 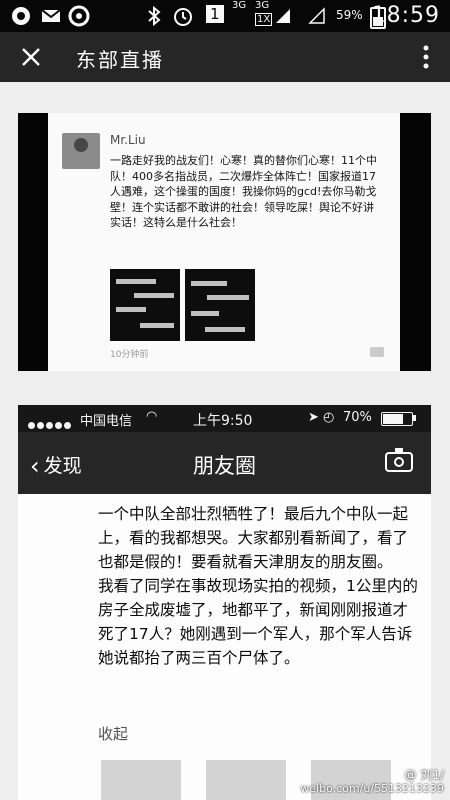 What do you see at coordinates (183, 17) in the screenshot?
I see `alarm-icon` at bounding box center [183, 17].